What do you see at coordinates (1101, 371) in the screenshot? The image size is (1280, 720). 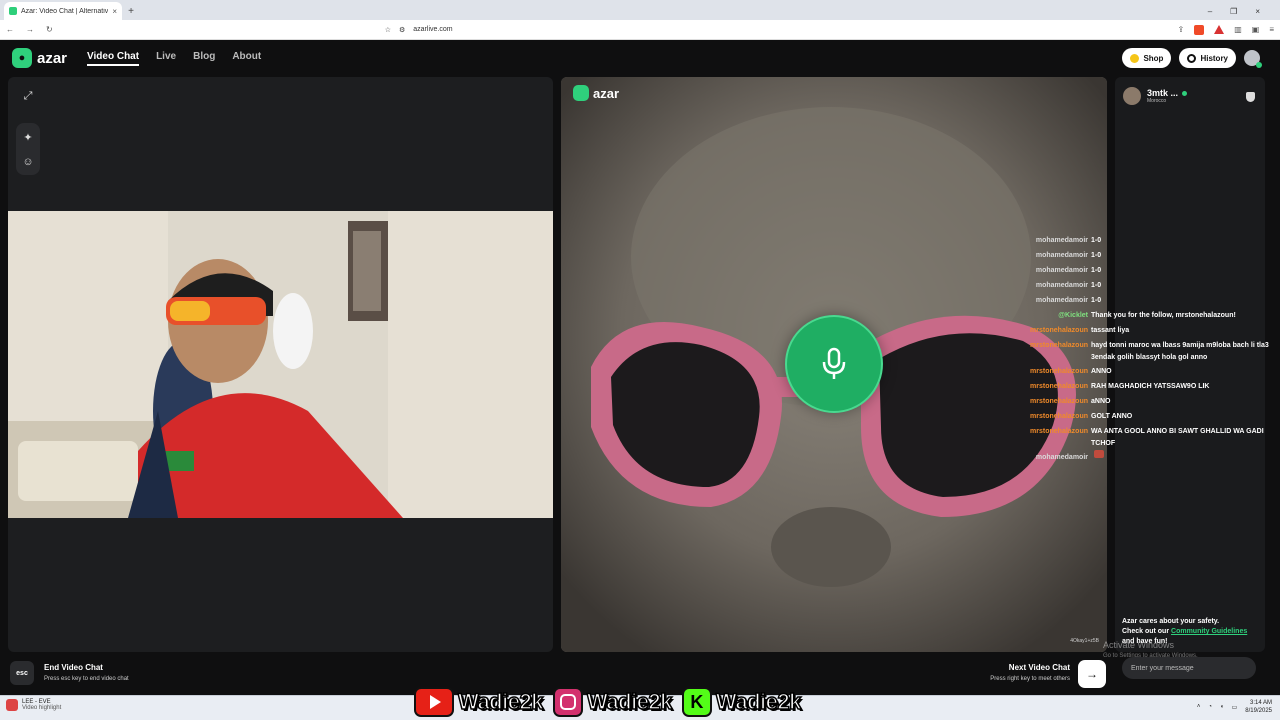 I see `chat-text: ANNO` at bounding box center [1101, 371].